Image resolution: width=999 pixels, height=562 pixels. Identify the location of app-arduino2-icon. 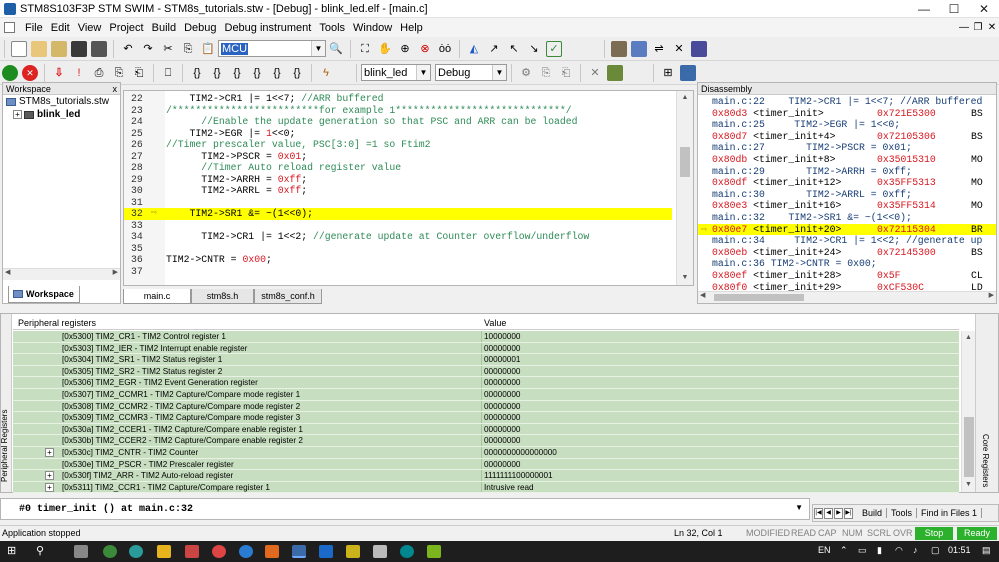
(407, 551).